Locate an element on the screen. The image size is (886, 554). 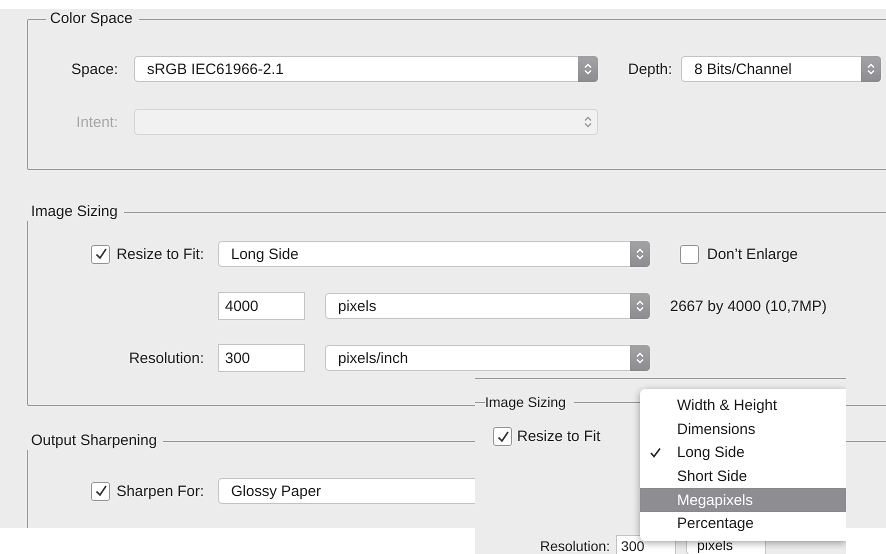
menu-item: Width & Height is located at coordinates (743, 406).